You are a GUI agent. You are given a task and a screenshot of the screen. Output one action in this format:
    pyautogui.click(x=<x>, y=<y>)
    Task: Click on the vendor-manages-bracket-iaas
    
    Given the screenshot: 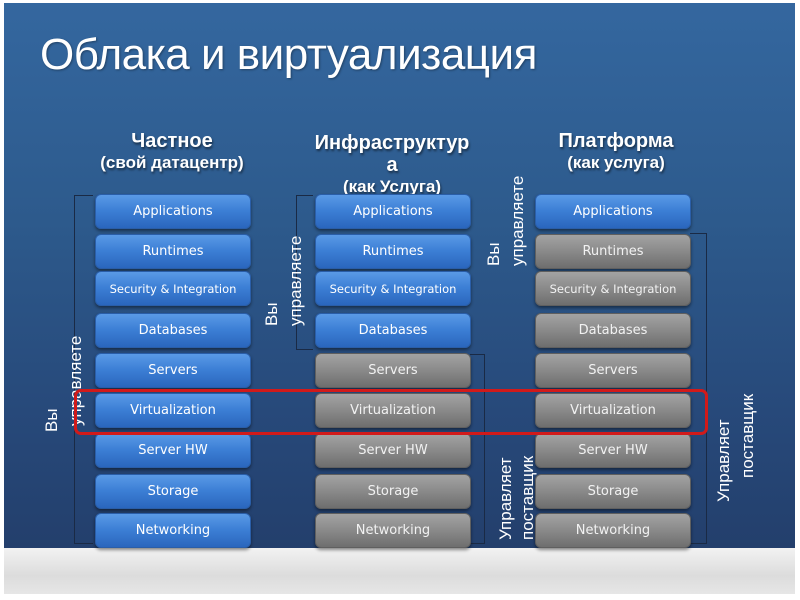 What is the action you would take?
    pyautogui.click(x=477, y=449)
    